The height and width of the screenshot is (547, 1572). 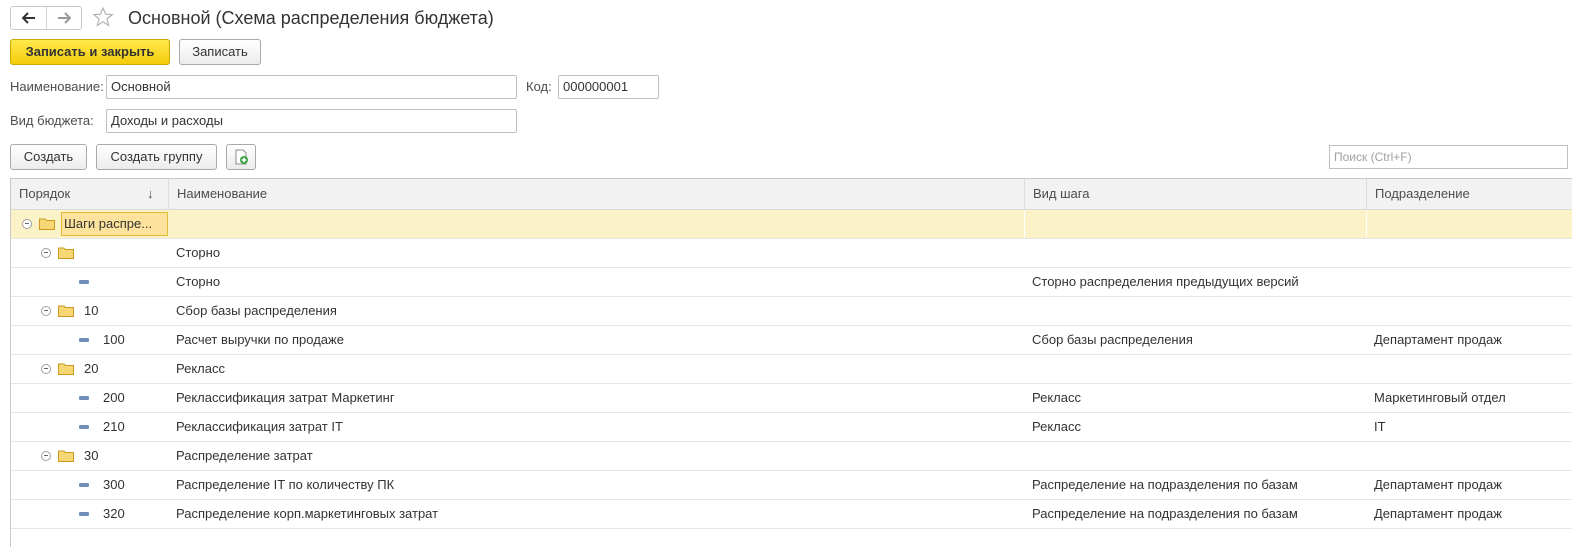 I want to click on document-add-icon, so click(x=241, y=157).